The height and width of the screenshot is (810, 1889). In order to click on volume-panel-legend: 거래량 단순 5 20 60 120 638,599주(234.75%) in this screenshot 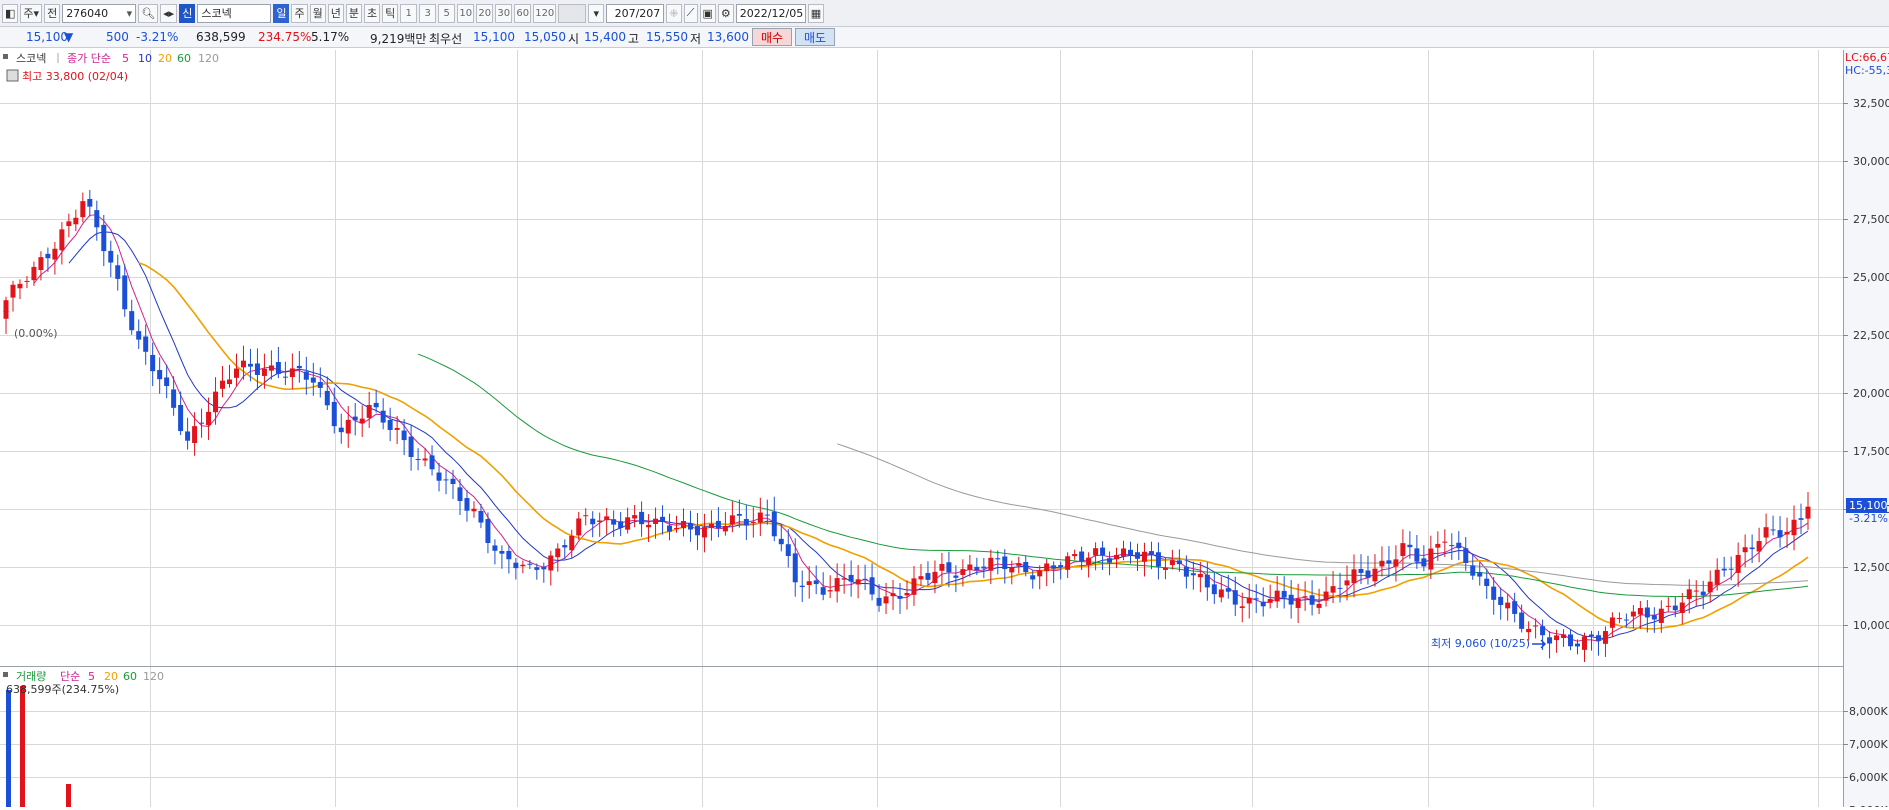, I will do `click(83, 683)`.